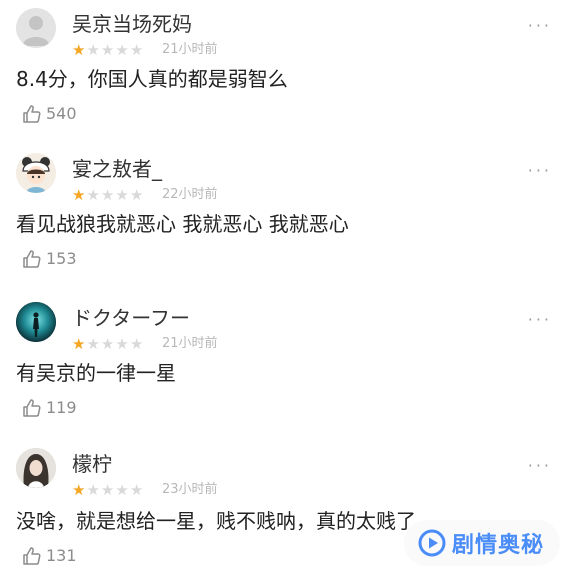  What do you see at coordinates (61, 407) in the screenshot?
I see `like-count: 119` at bounding box center [61, 407].